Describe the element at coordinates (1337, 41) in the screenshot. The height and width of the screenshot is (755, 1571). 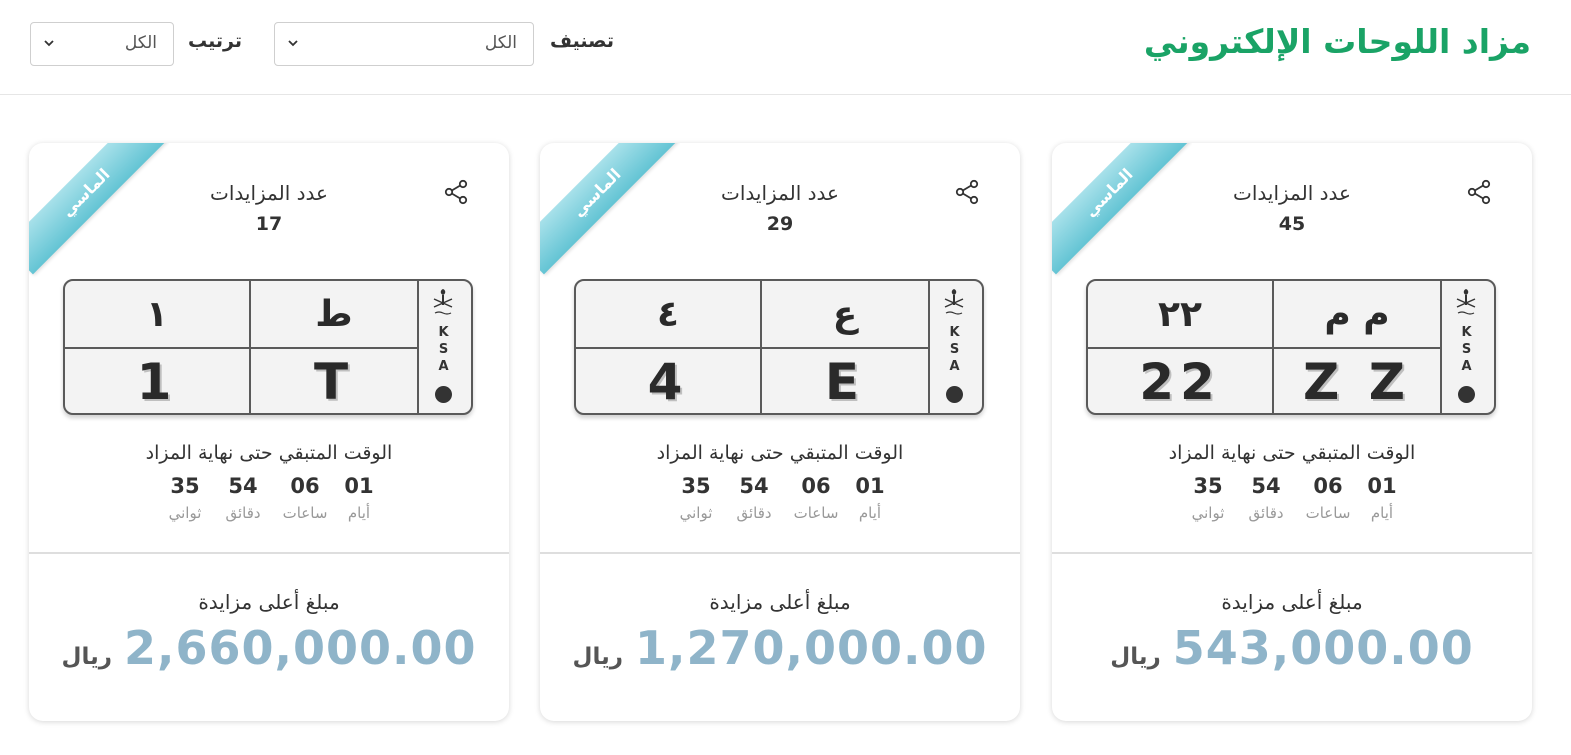
I see `page-title: مزاد اللوحات الإلكتروني` at that location.